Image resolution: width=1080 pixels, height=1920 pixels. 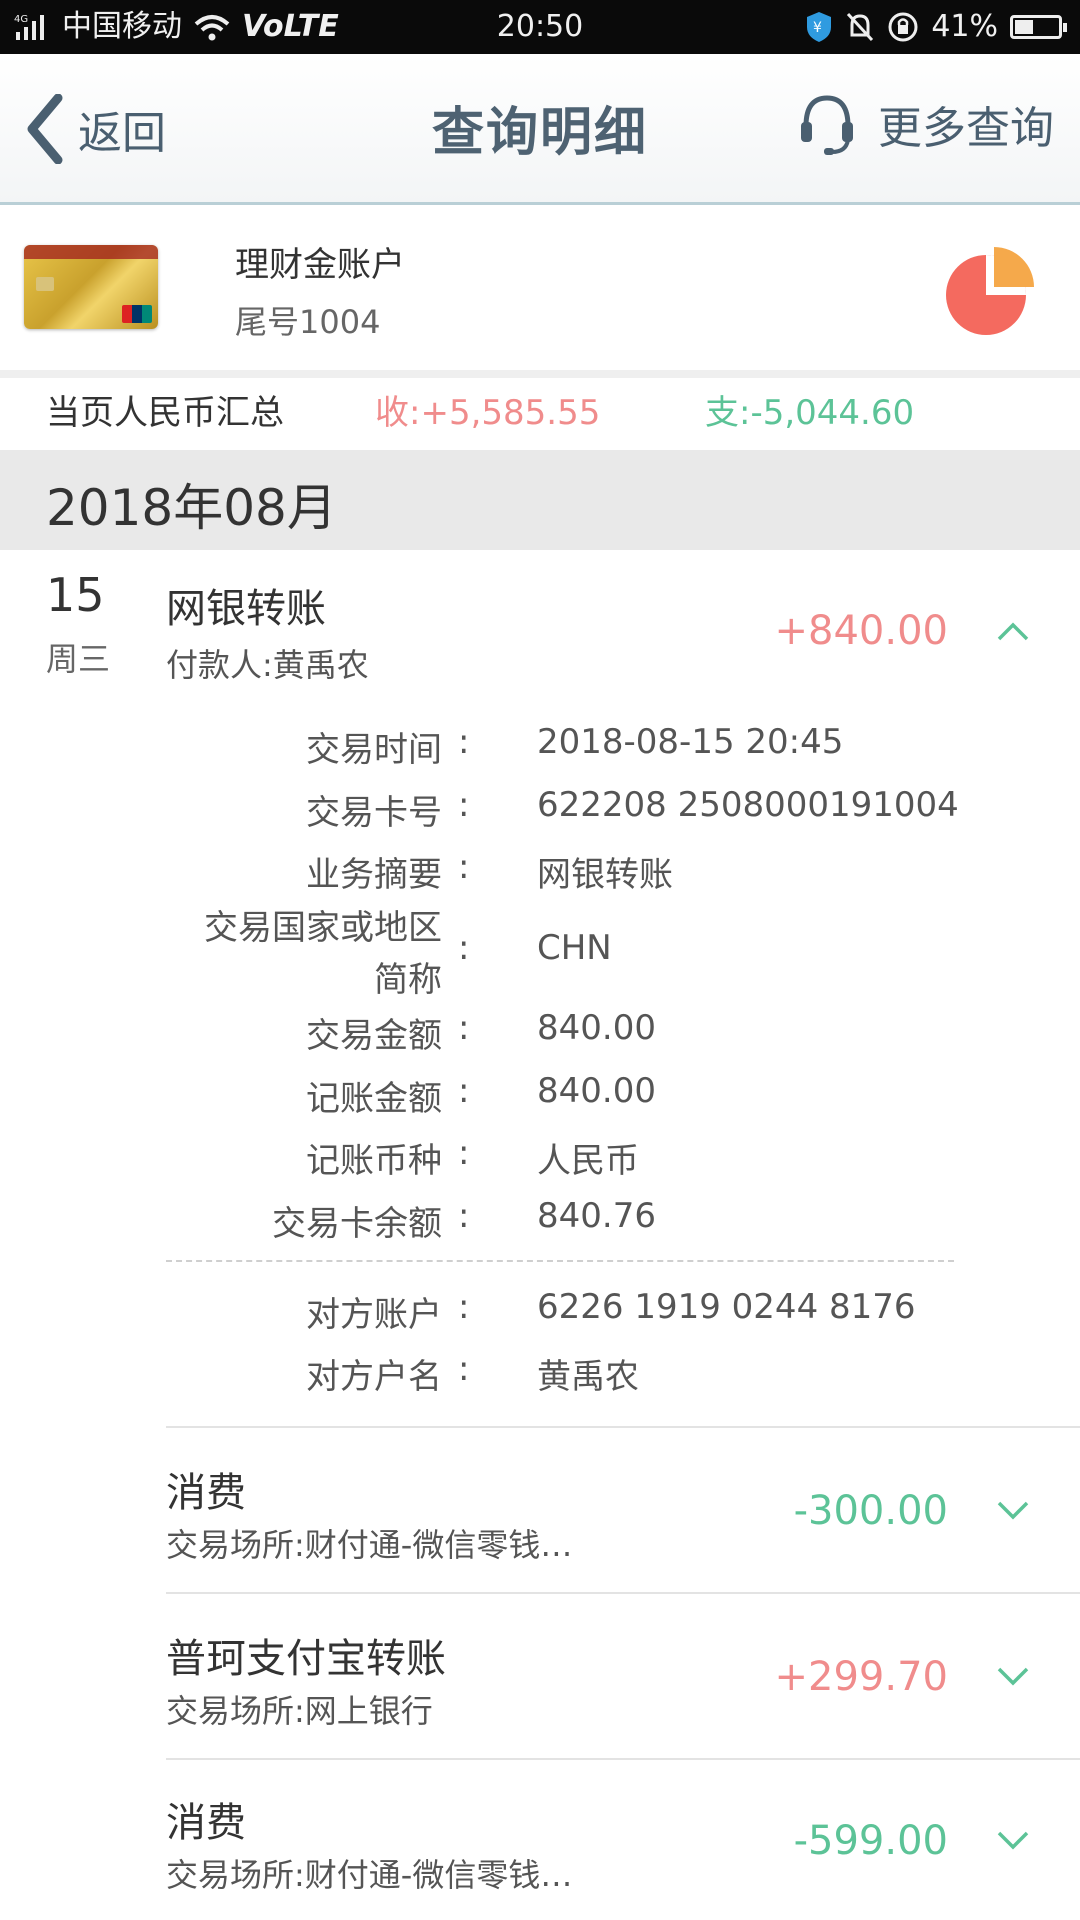 What do you see at coordinates (990, 291) in the screenshot?
I see `pie-chart-icon` at bounding box center [990, 291].